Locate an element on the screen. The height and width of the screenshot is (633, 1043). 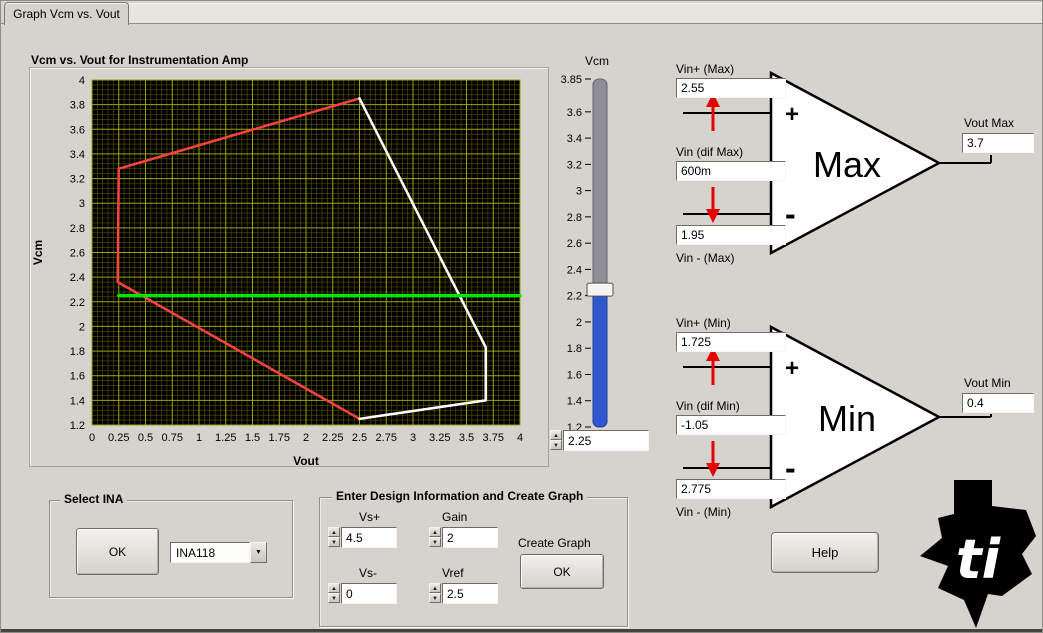
svg-text: 3.85 is located at coordinates (571, 80).